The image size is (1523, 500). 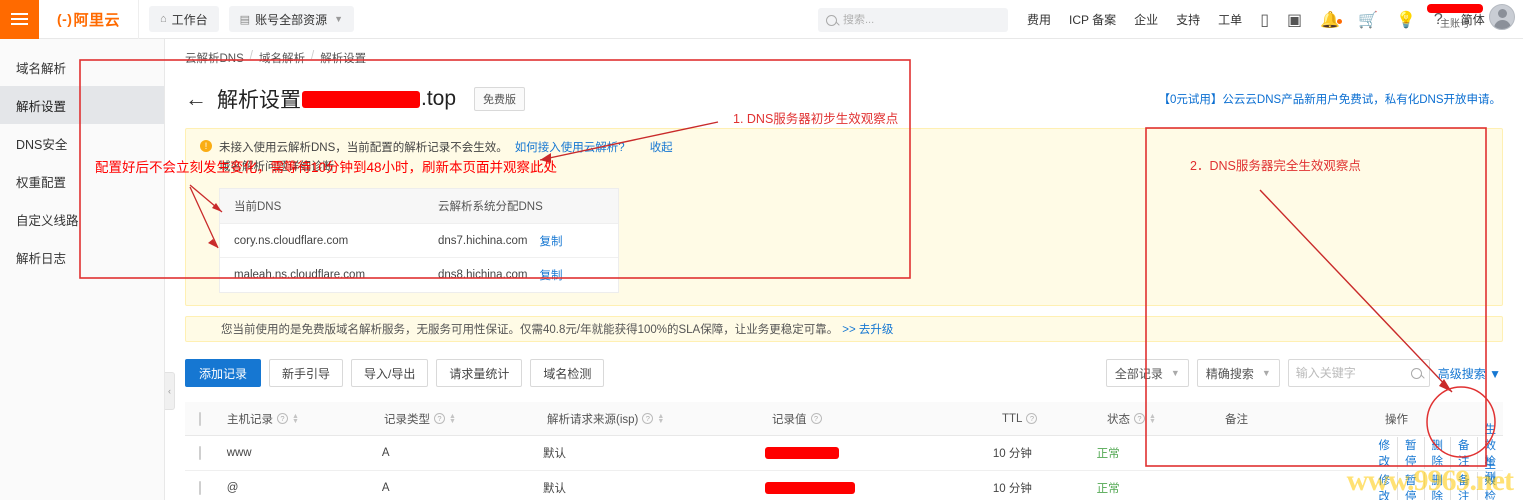 I want to click on table-row: www A 默认 10 分钟 正常 修改 暂停 删除 备注 生效检测, so click(x=844, y=454).